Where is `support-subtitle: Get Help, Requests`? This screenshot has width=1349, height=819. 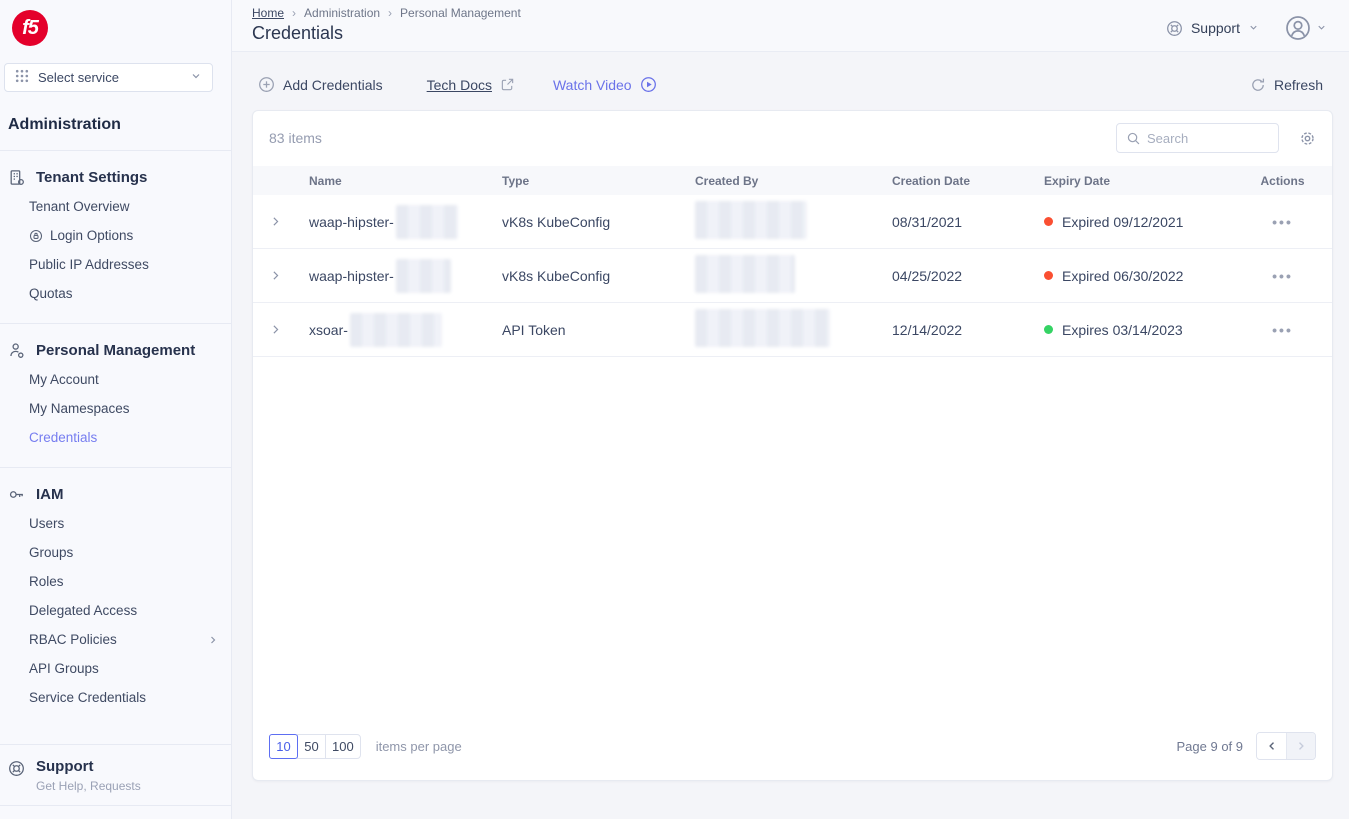 support-subtitle: Get Help, Requests is located at coordinates (88, 786).